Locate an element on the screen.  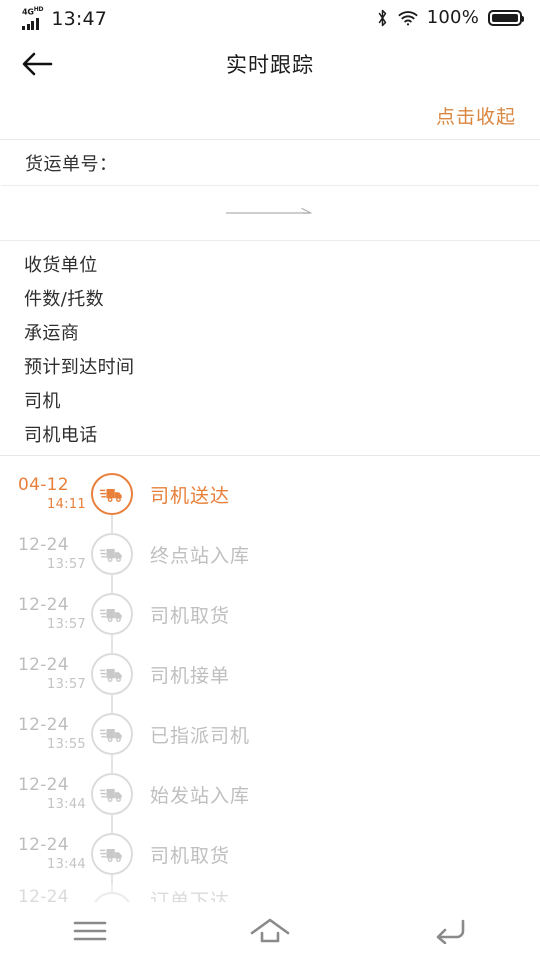
page-title: 实时跟踪 is located at coordinates (270, 65).